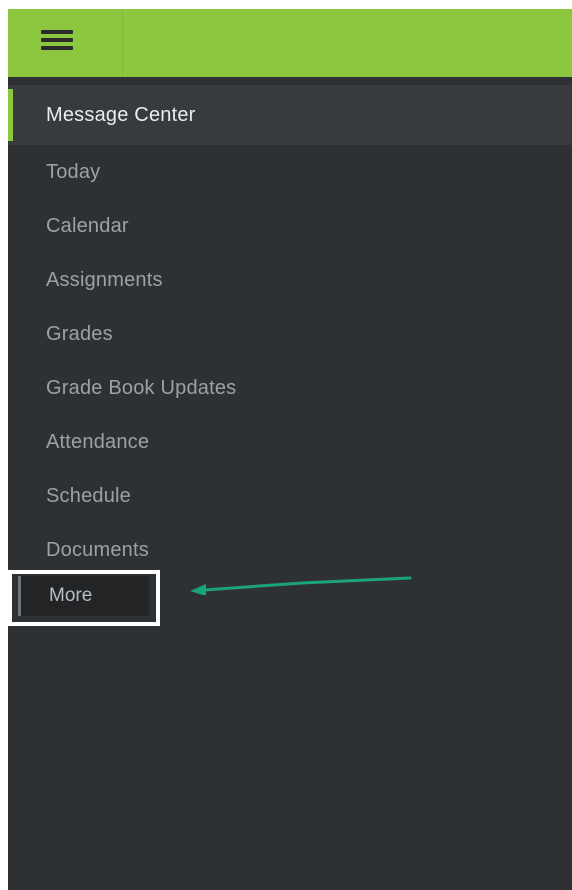 The image size is (572, 890). What do you see at coordinates (301, 585) in the screenshot?
I see `annotation-arrow-icon` at bounding box center [301, 585].